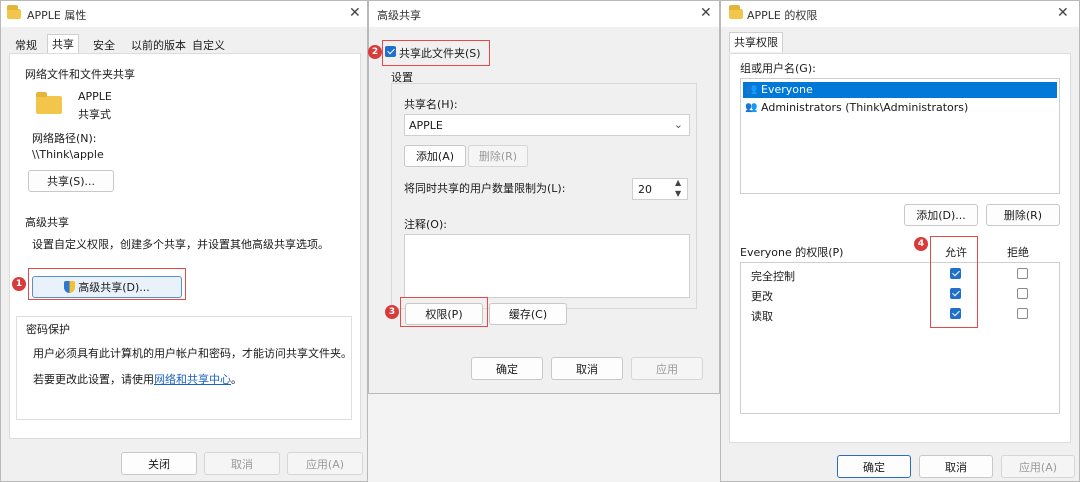  I want to click on list-item: 👥 Everyone, so click(900, 90).